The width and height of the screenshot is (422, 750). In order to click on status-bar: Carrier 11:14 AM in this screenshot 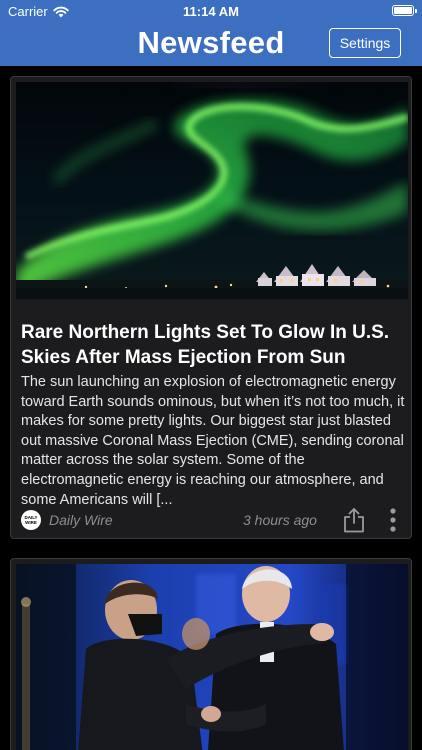, I will do `click(211, 11)`.